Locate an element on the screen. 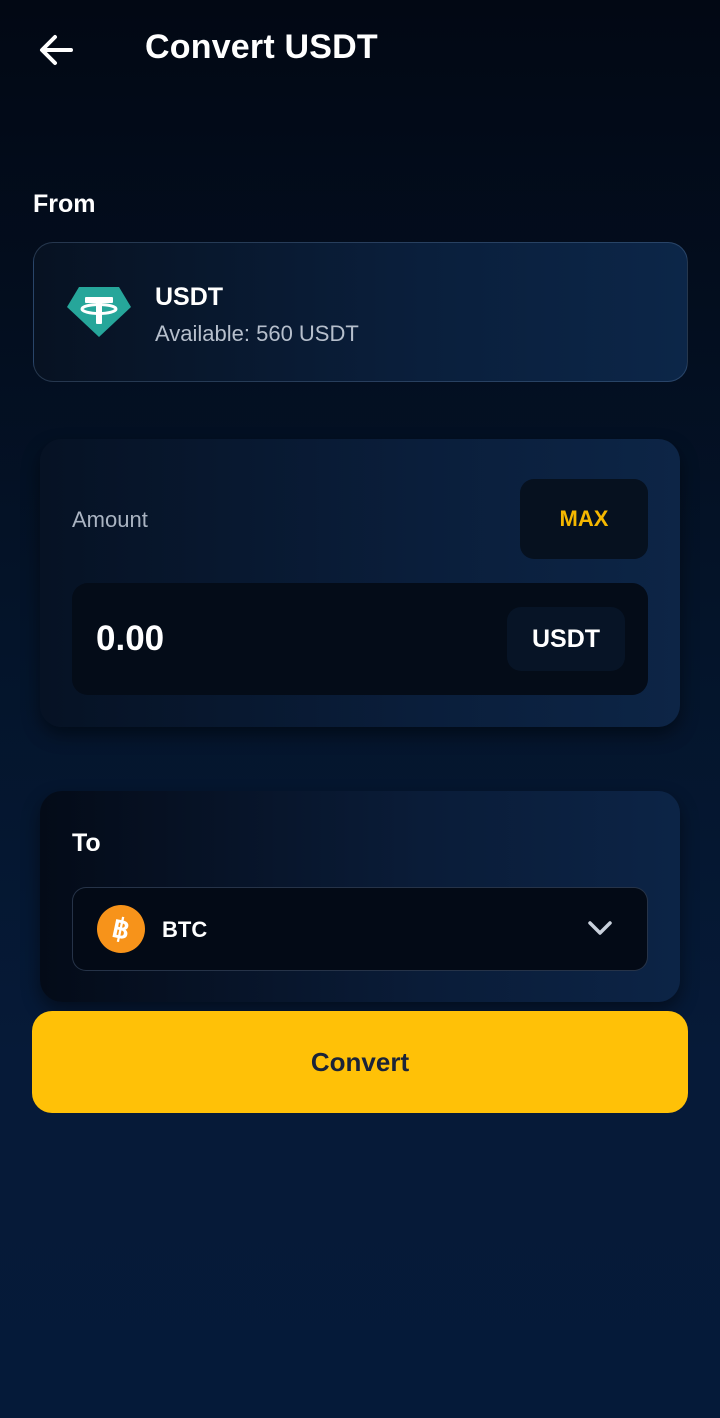 Image resolution: width=720 pixels, height=1418 pixels. to-card: To ฿ BTC is located at coordinates (360, 896).